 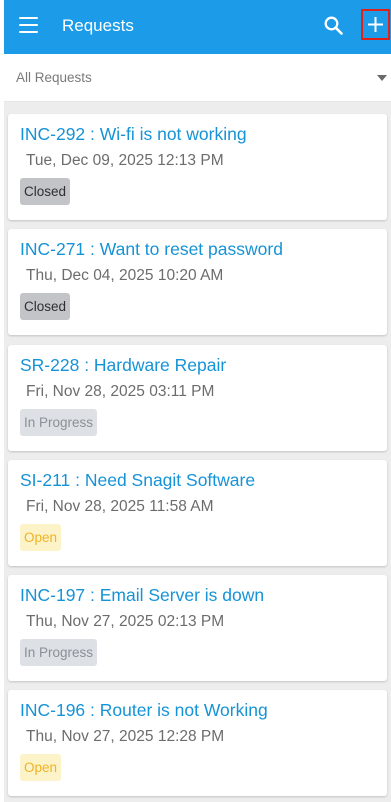 I want to click on request-title: INC-292 : Wi-fi is not working, so click(x=133, y=134).